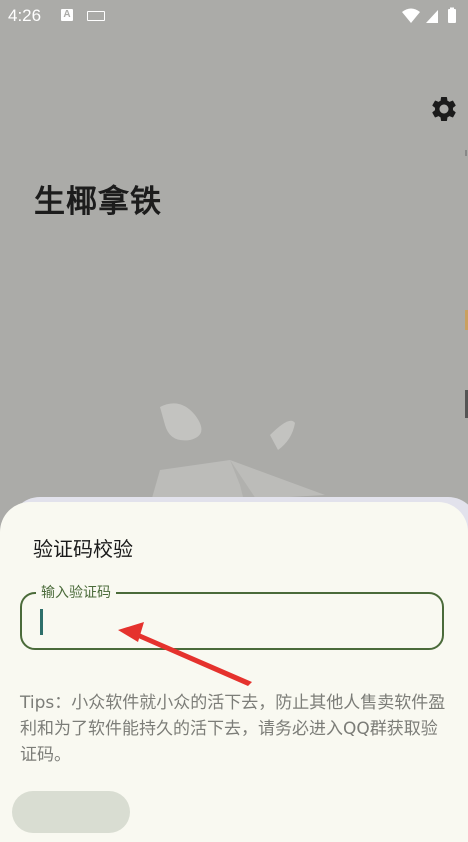 The image size is (468, 842). What do you see at coordinates (185, 654) in the screenshot?
I see `annotation-arrow` at bounding box center [185, 654].